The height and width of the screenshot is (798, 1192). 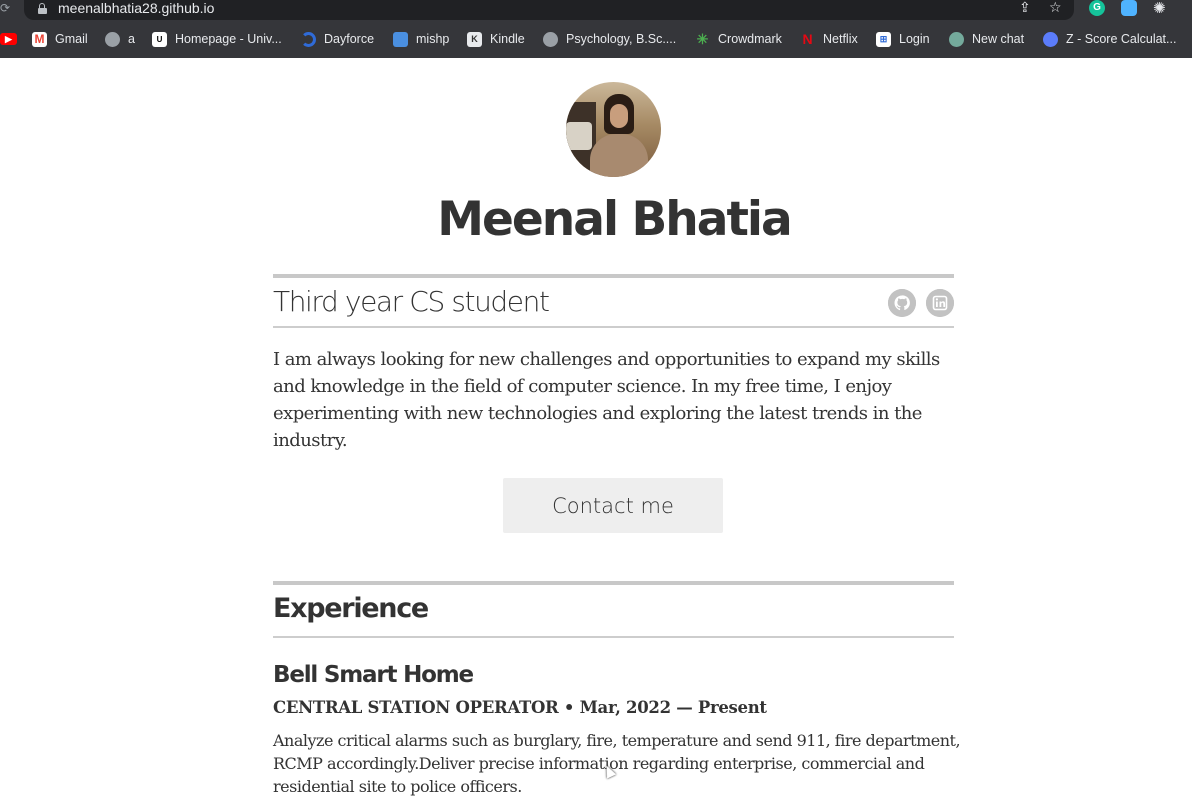 I want to click on bookmark-netflix: N Netflix, so click(x=828, y=39).